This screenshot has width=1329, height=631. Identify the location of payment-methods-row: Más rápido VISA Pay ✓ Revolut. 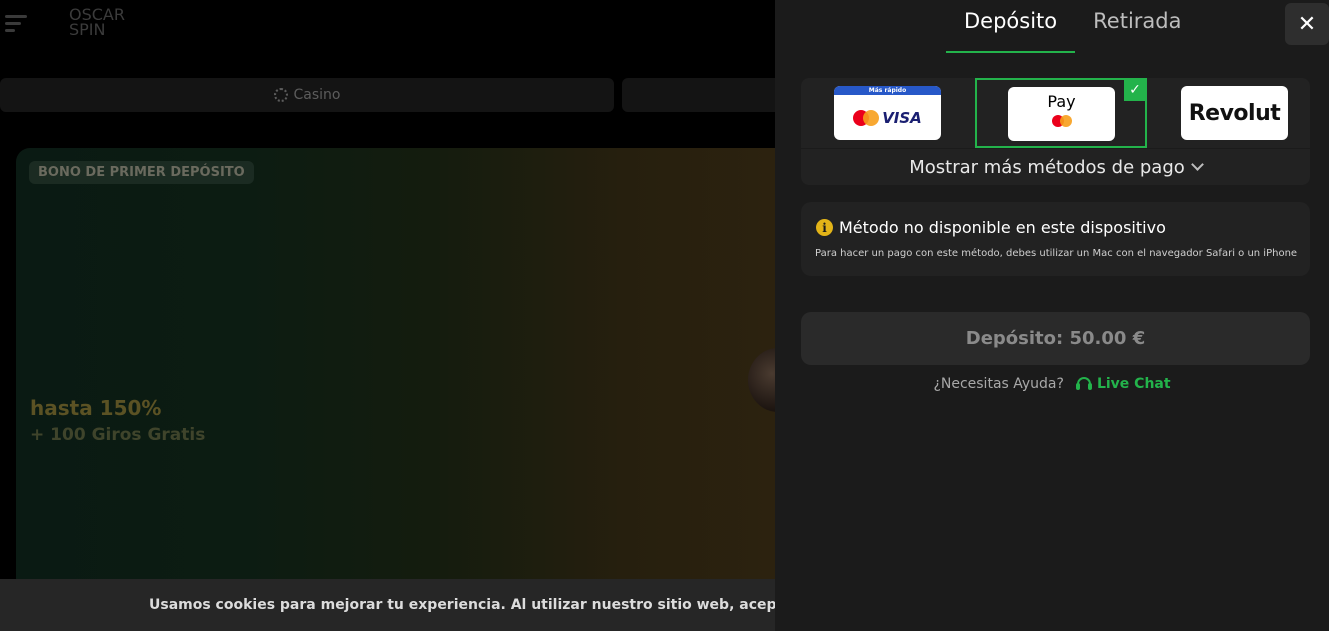
(1055, 113).